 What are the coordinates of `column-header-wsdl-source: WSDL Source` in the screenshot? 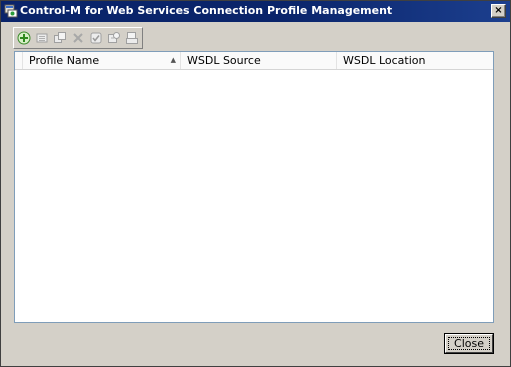 It's located at (259, 60).